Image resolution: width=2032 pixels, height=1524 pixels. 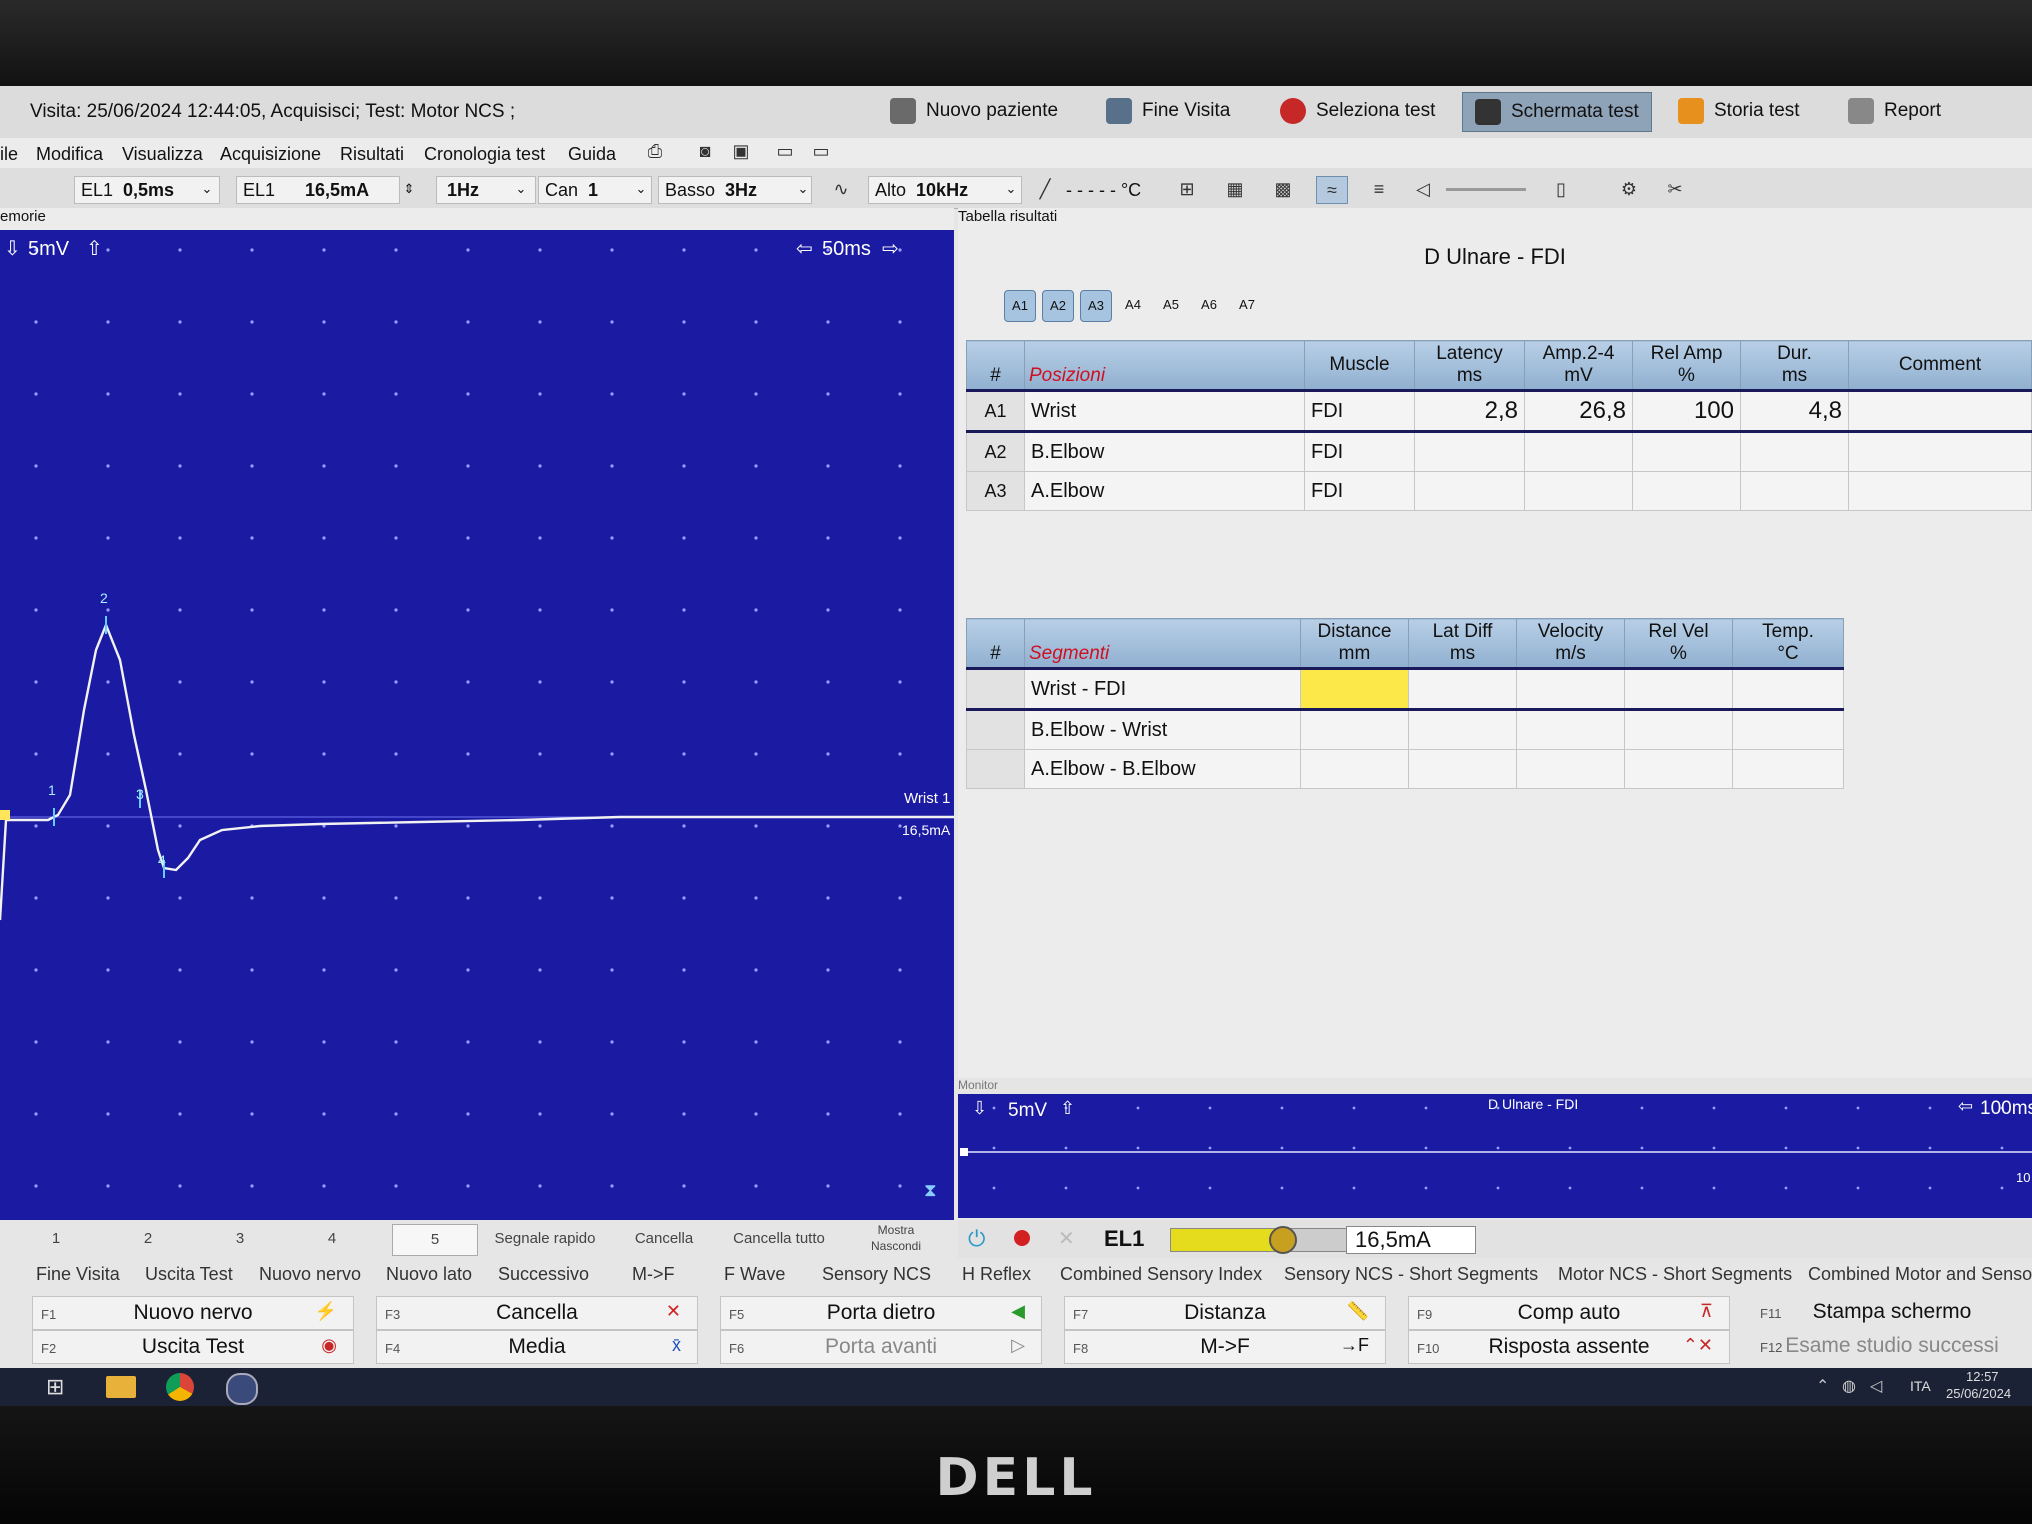 I want to click on menu-cronologia: Cronologia test, so click(x=484, y=154).